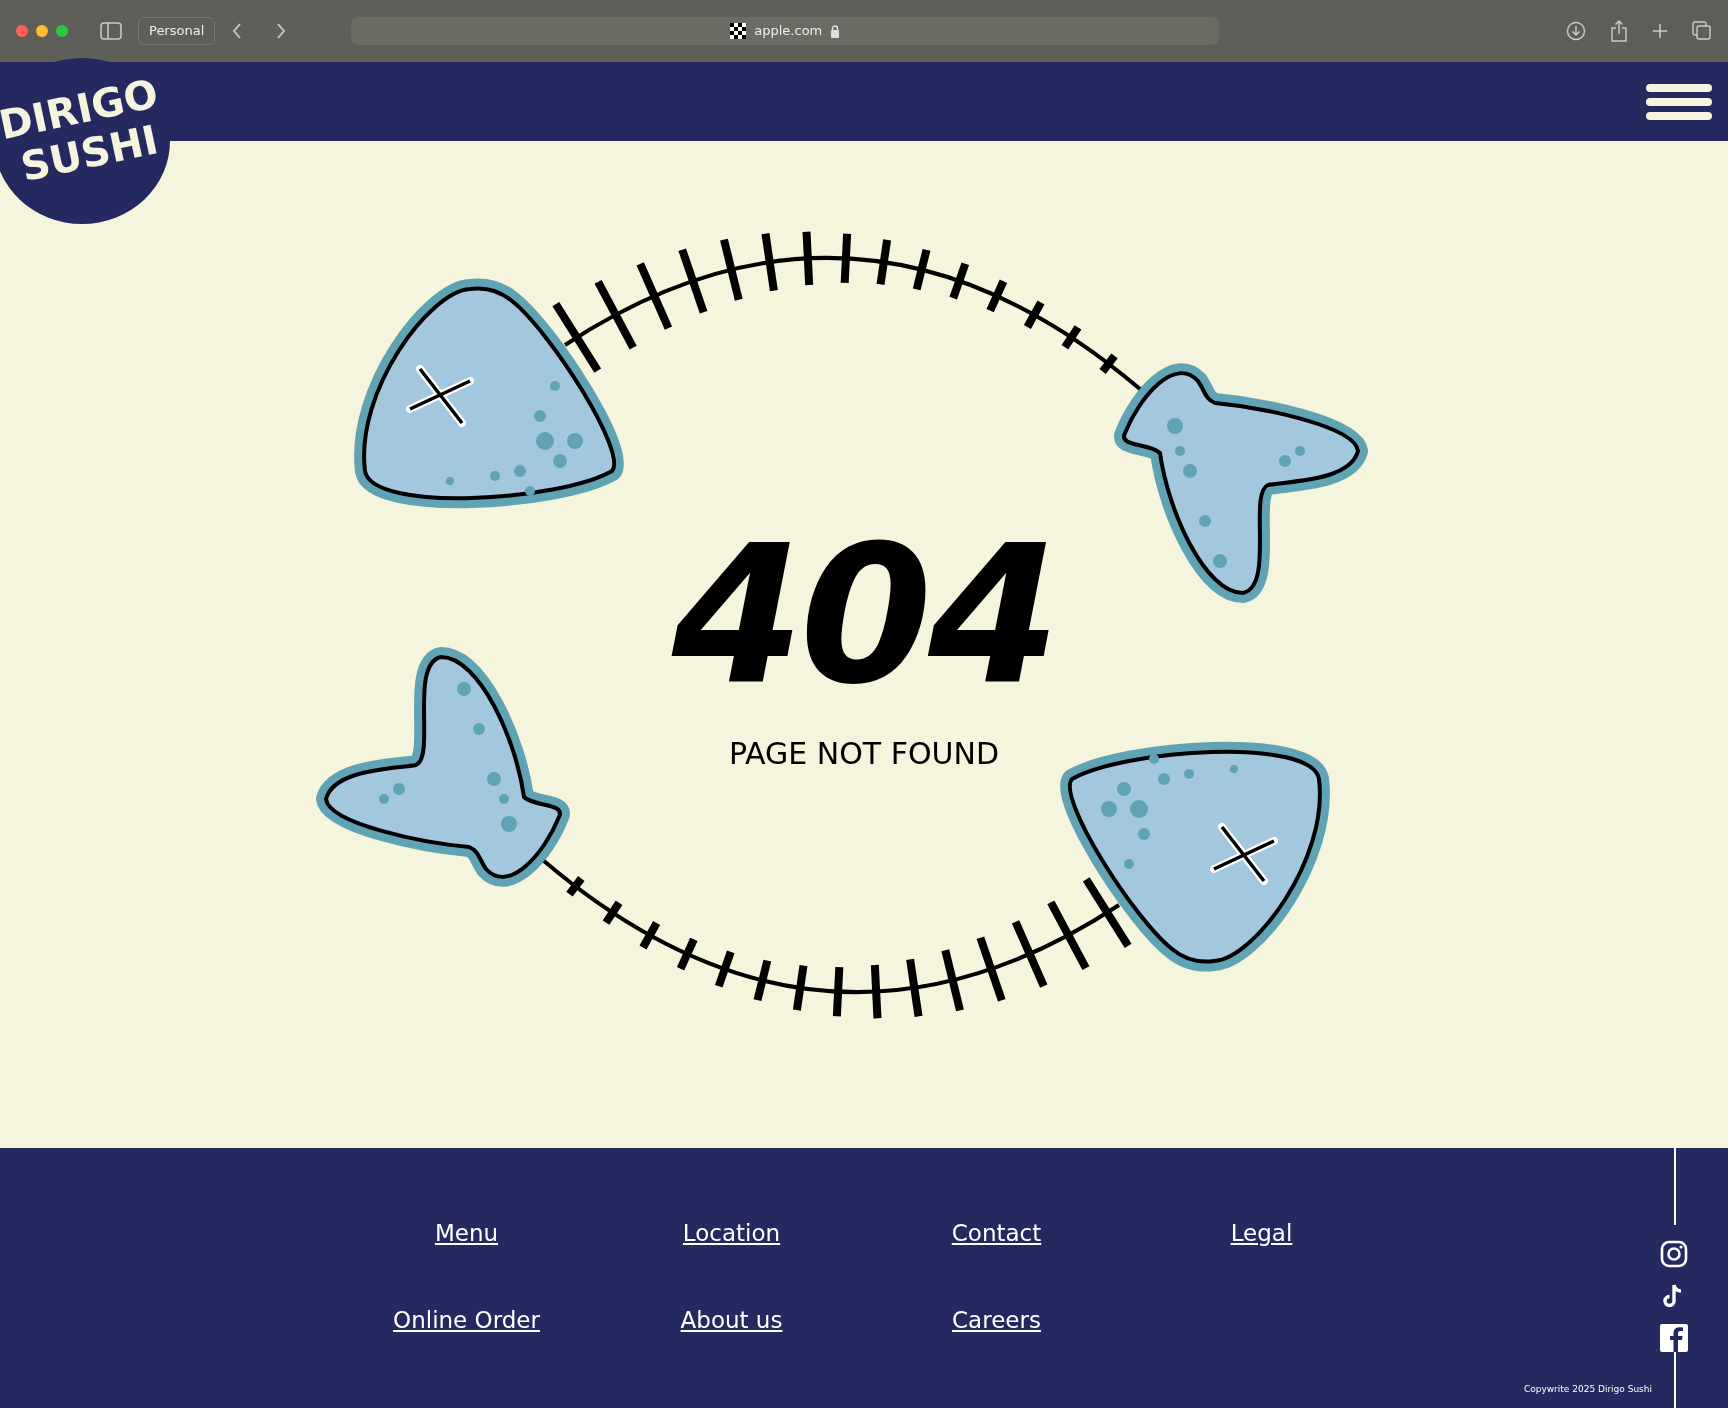 The width and height of the screenshot is (1728, 1408). I want to click on footer-link: Careers, so click(996, 1319).